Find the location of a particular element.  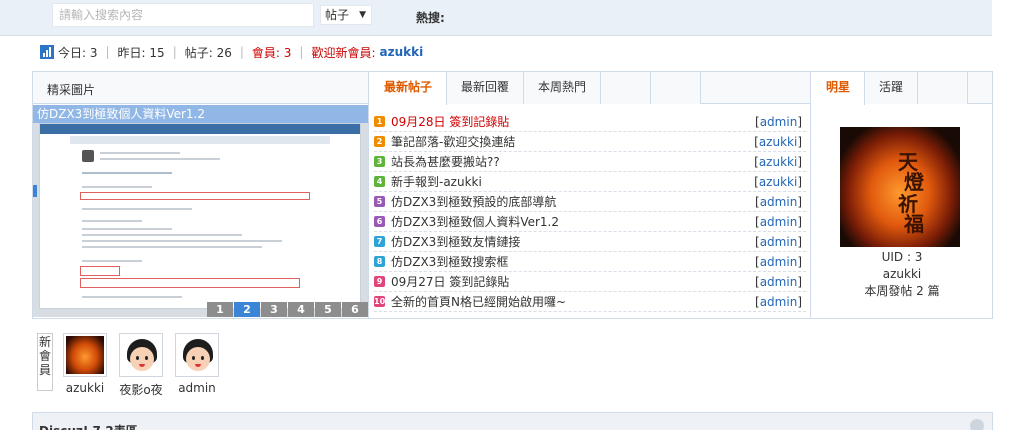

member-name: azukki is located at coordinates (85, 388).